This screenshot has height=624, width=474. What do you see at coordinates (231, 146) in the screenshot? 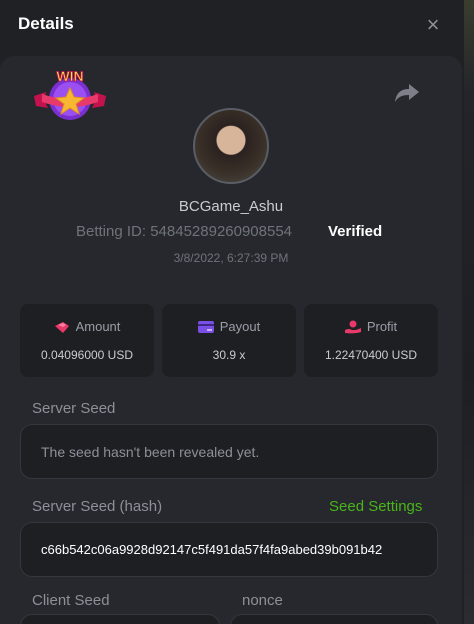
I see `avatar` at bounding box center [231, 146].